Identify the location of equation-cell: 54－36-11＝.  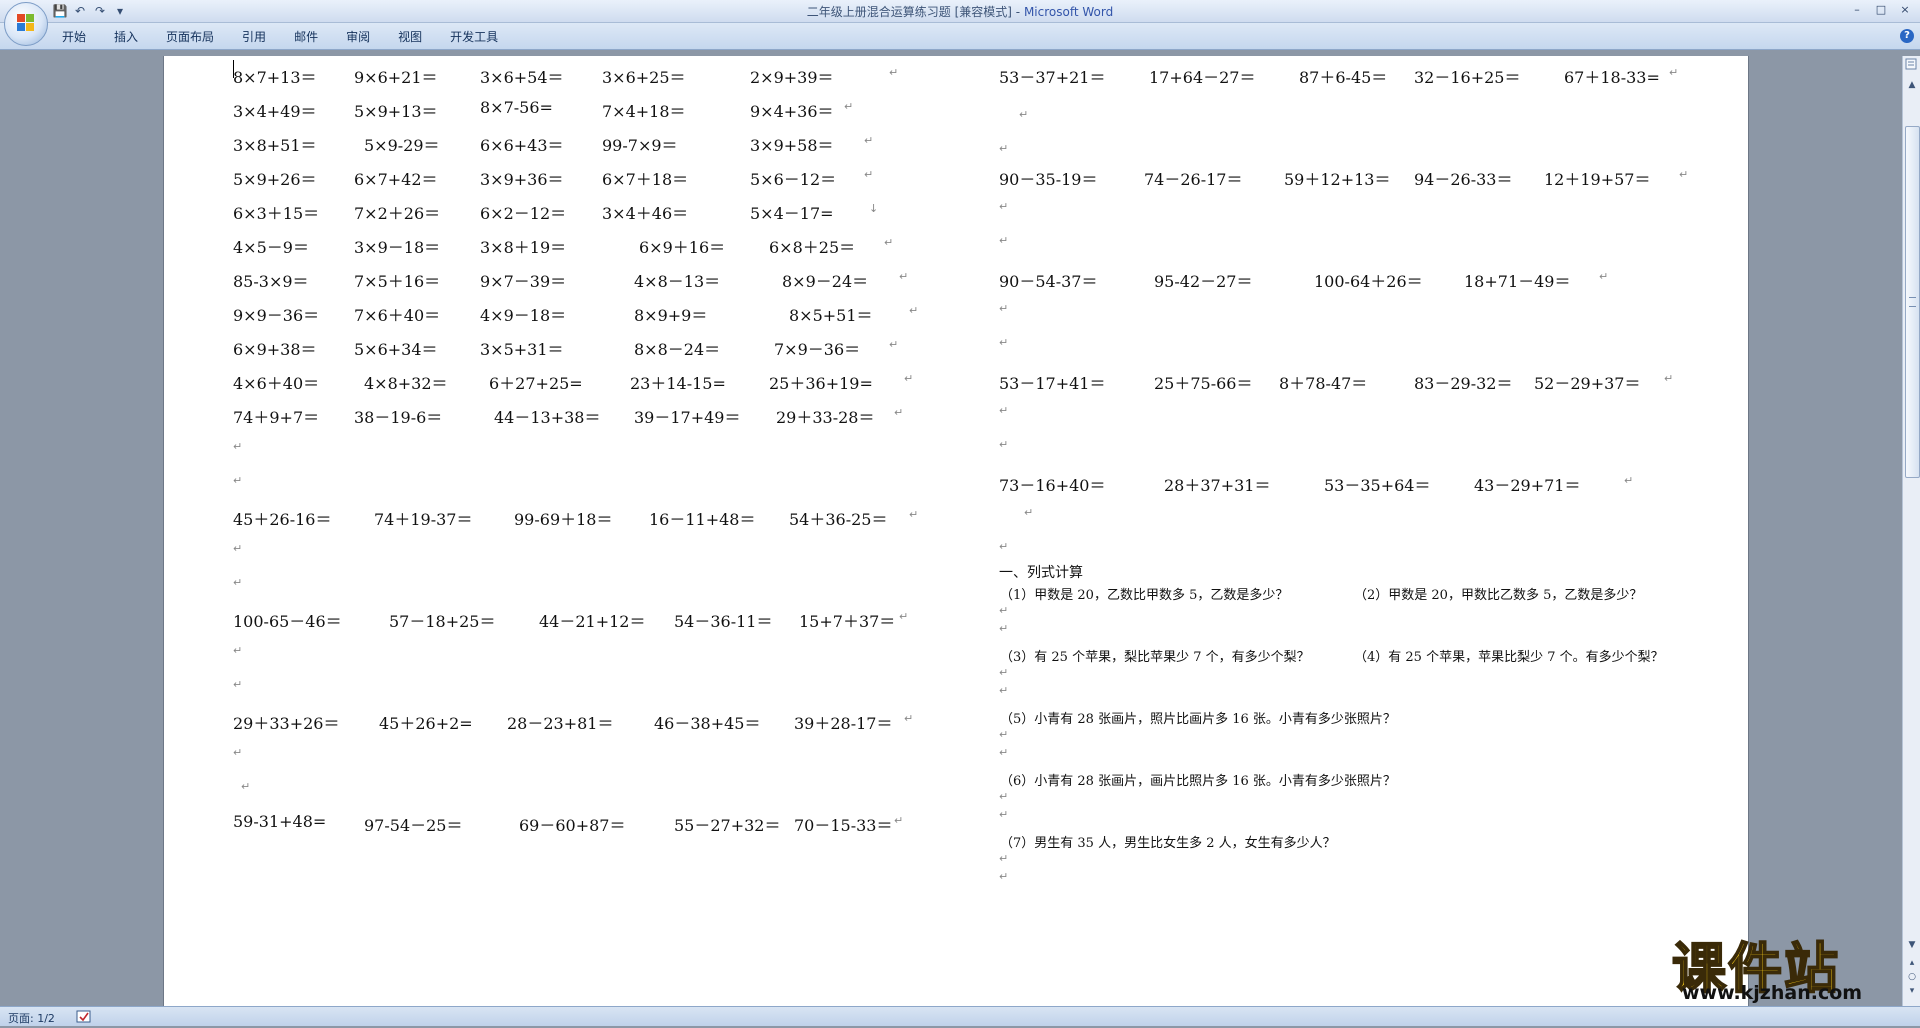
(723, 621).